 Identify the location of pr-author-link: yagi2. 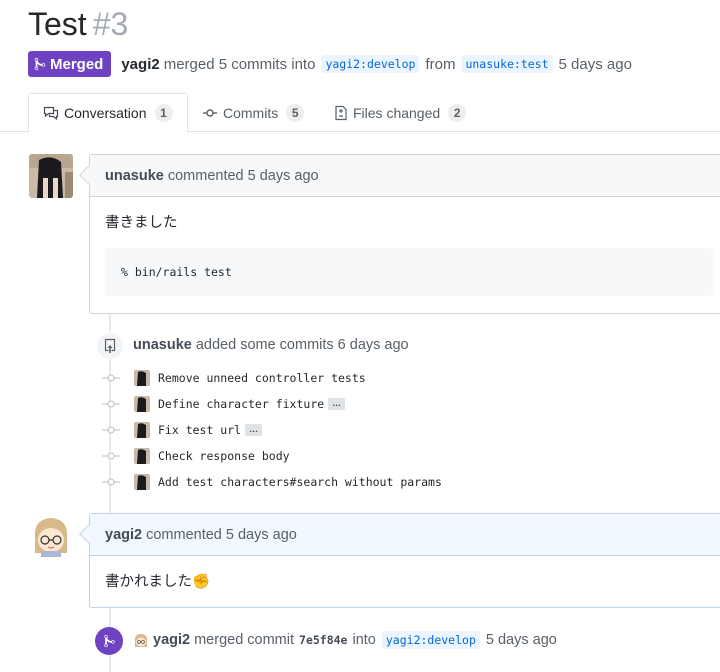
(140, 64).